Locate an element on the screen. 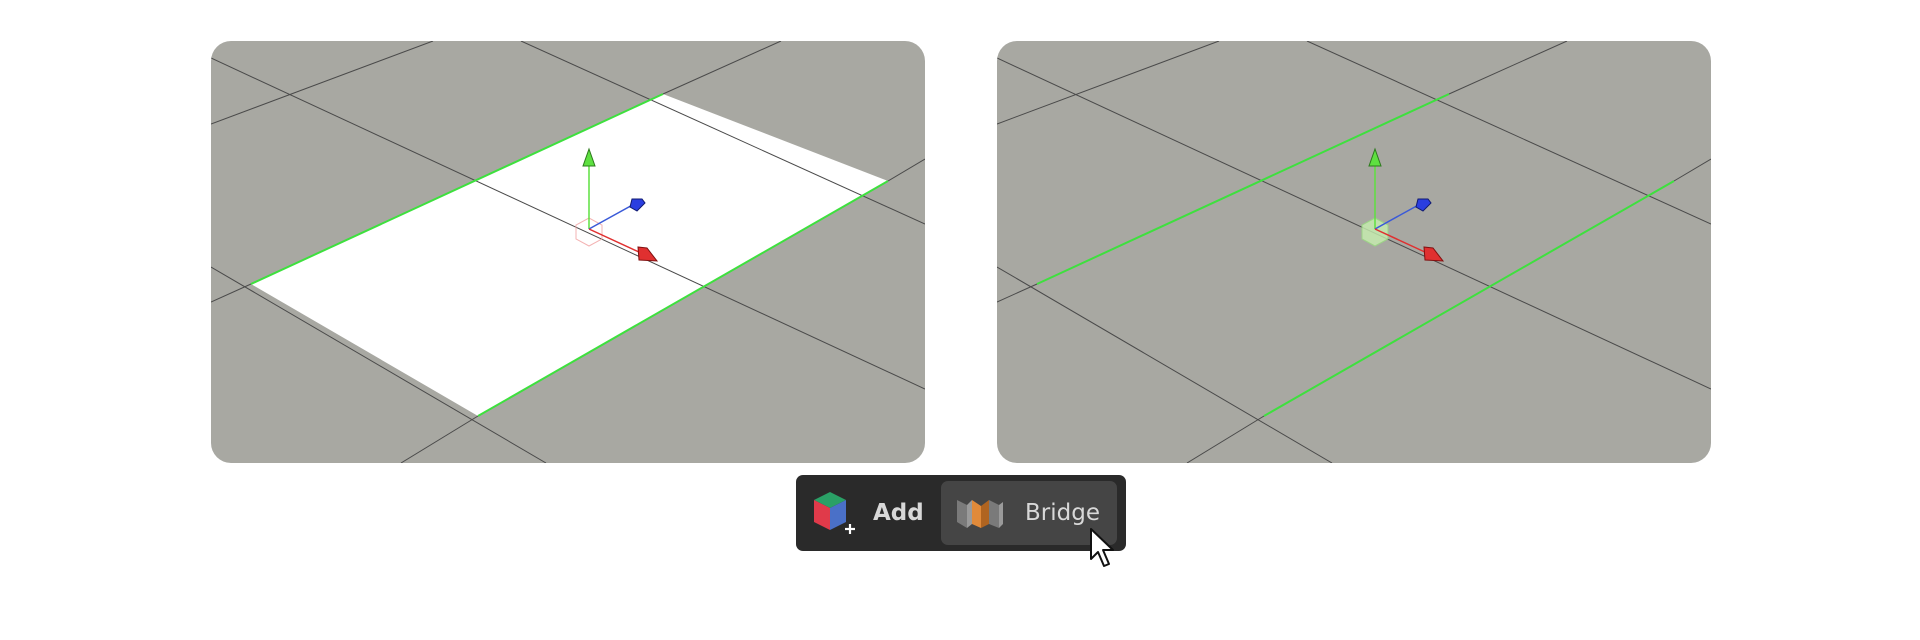 The image size is (1920, 640). tool-panel: Add Bridge is located at coordinates (961, 513).